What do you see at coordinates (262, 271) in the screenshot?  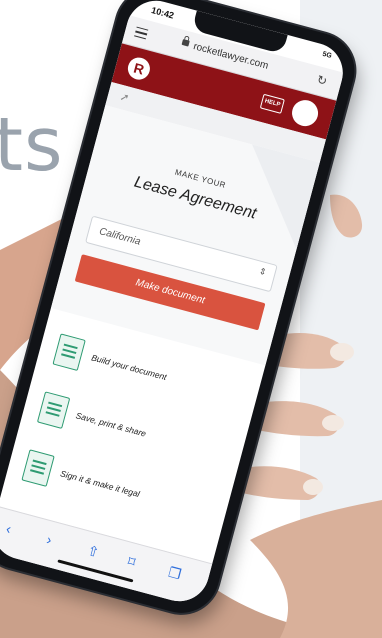 I see `chevron-updown-icon: ⇕` at bounding box center [262, 271].